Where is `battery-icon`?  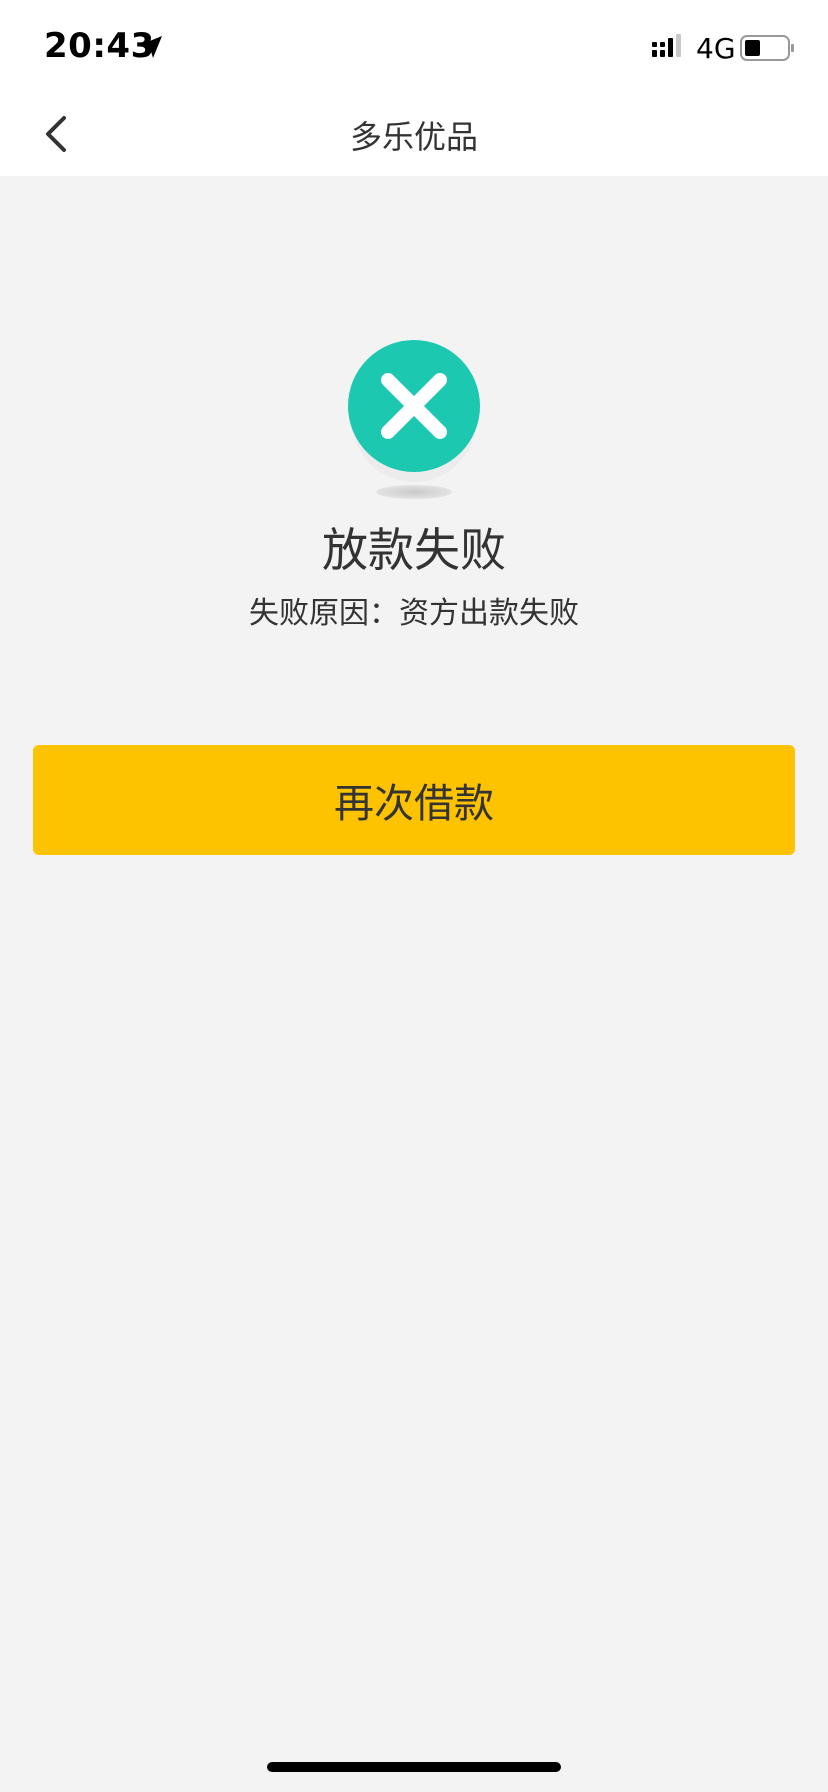 battery-icon is located at coordinates (767, 48).